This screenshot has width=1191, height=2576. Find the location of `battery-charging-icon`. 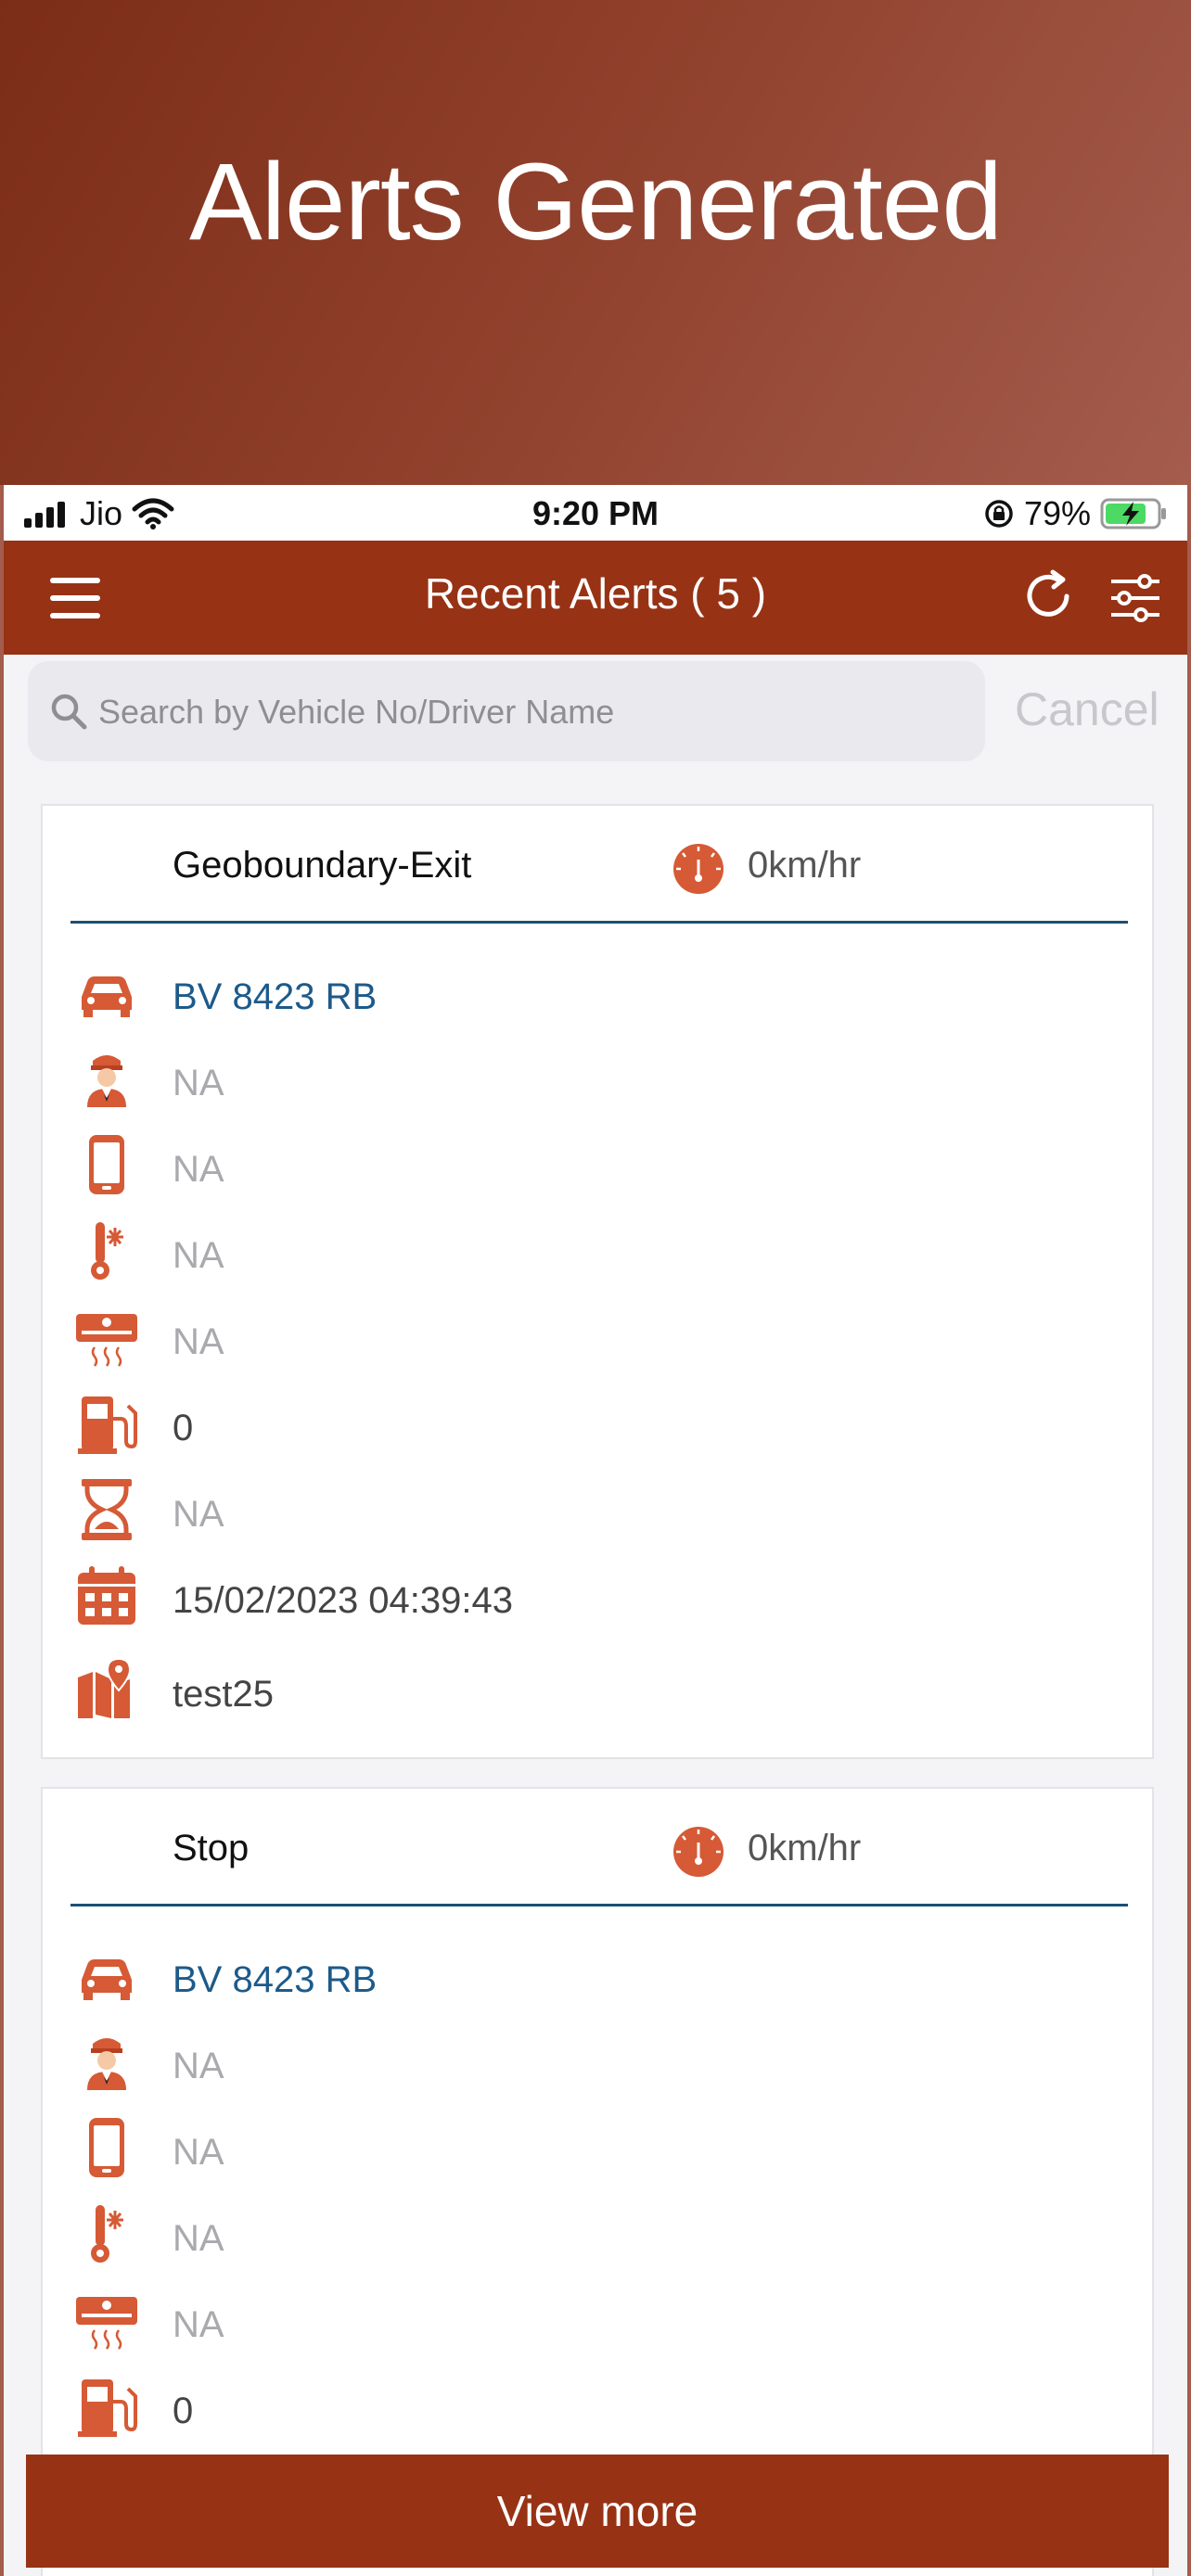

battery-charging-icon is located at coordinates (1133, 513).